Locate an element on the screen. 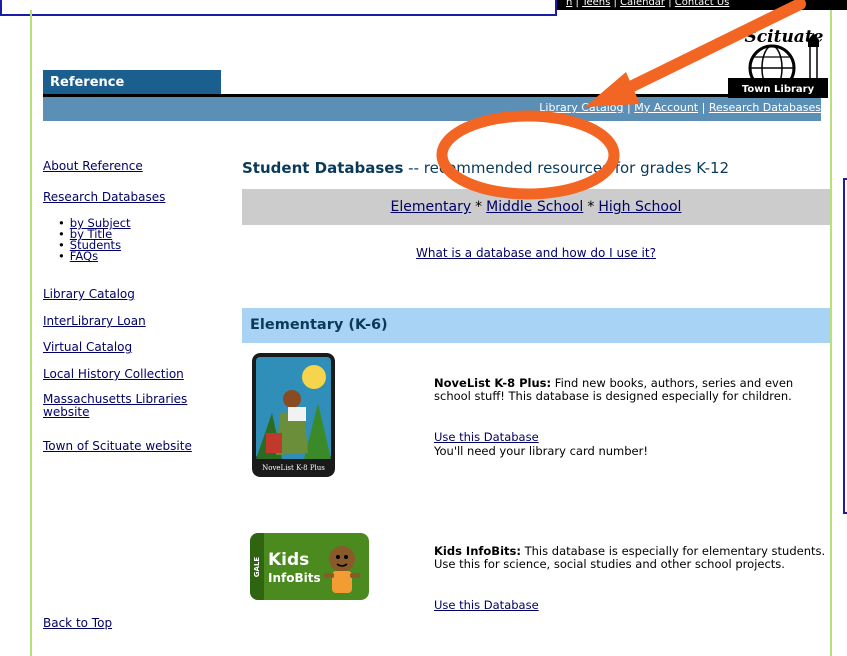 This screenshot has width=847, height=656. frame-right-line is located at coordinates (831, 333).